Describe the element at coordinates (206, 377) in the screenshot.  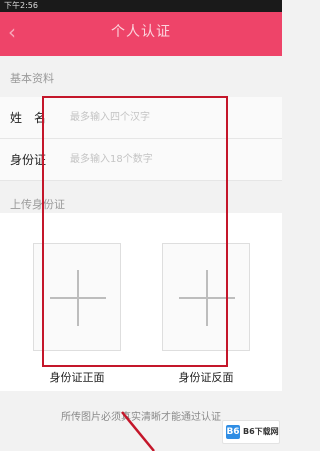
I see `upload-back-caption: 身份证反面` at that location.